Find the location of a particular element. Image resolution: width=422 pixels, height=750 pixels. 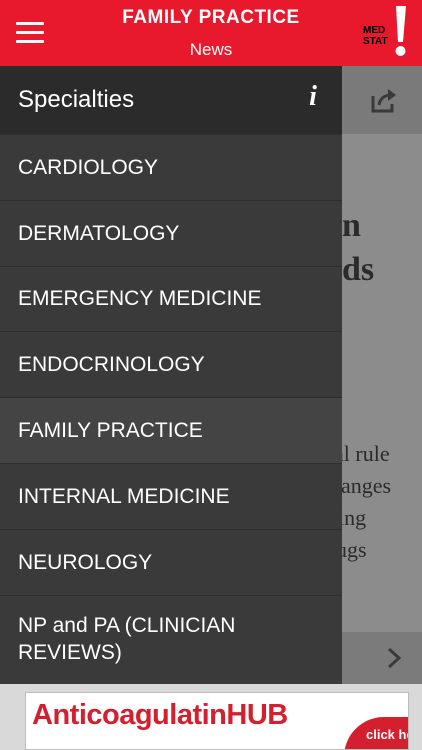

share-icon is located at coordinates (384, 100).